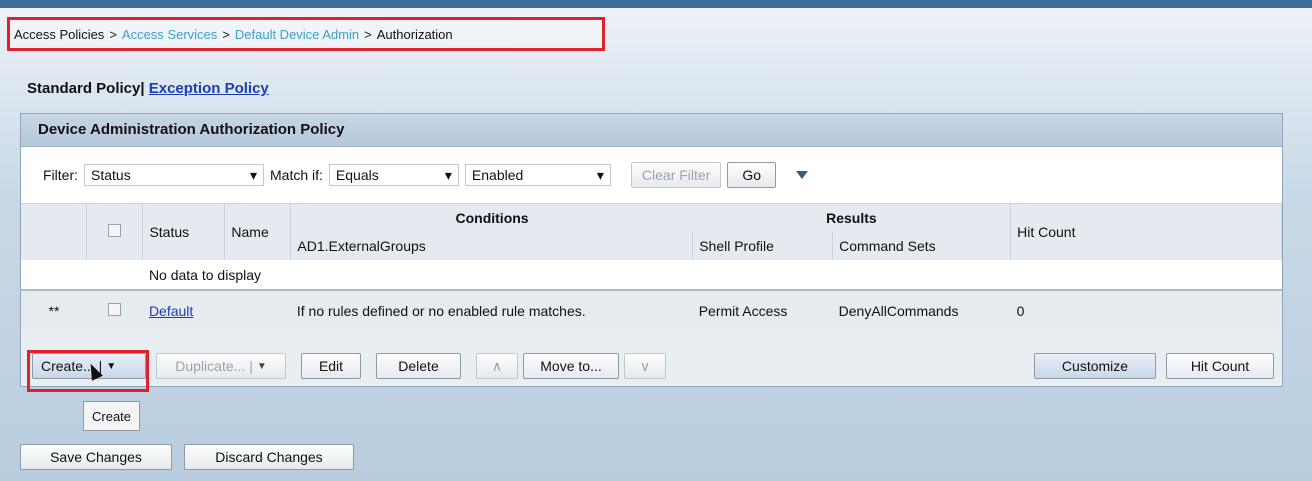  I want to click on no-data-message: No data to display, so click(205, 274).